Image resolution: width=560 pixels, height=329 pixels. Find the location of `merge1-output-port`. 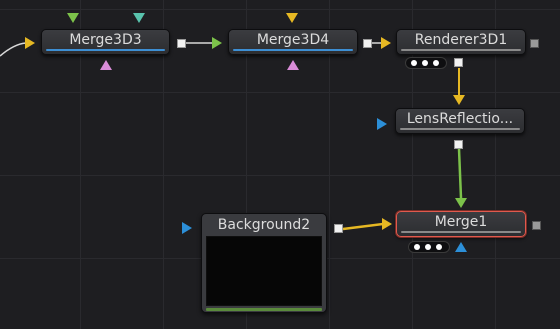

merge1-output-port is located at coordinates (536, 225).